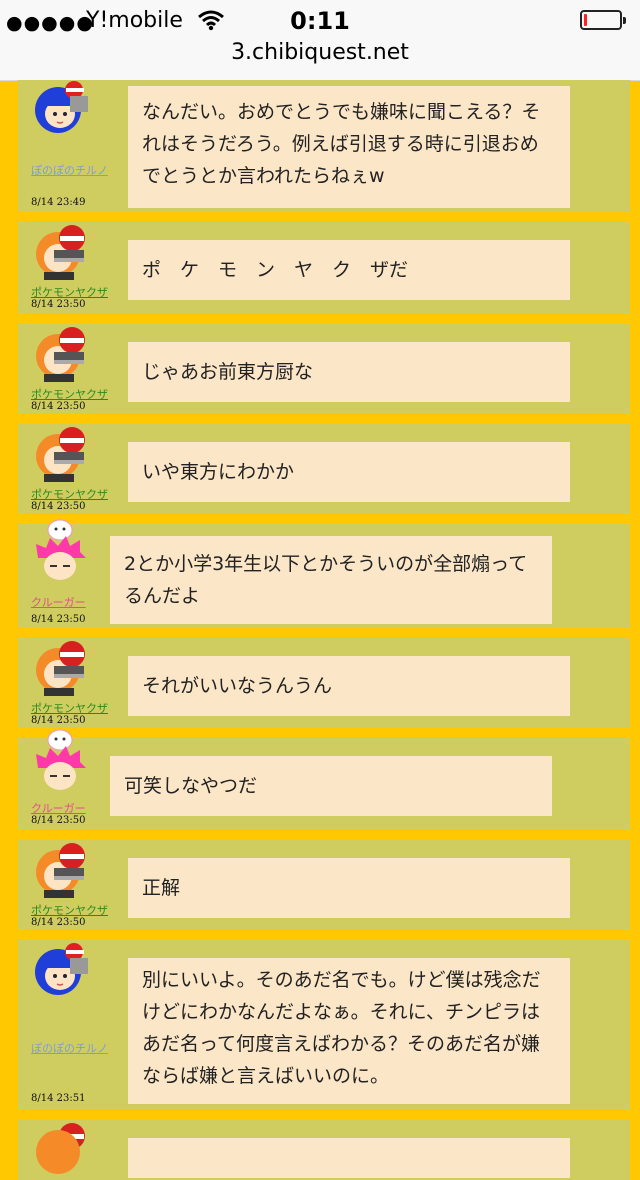  Describe the element at coordinates (320, 21) in the screenshot. I see `clock: 0:11` at that location.